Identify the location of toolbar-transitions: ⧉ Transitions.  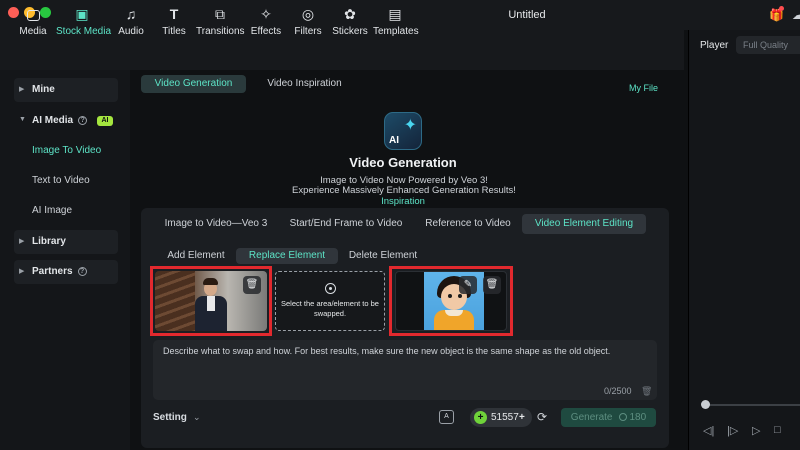
(220, 20).